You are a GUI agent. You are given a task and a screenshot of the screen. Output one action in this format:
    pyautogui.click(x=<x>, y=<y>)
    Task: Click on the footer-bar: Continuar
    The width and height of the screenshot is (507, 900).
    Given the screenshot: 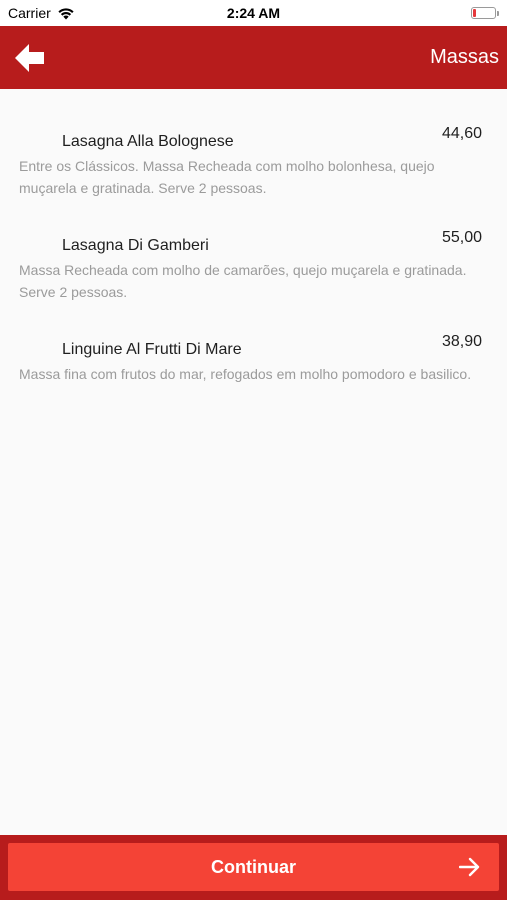 What is the action you would take?
    pyautogui.click(x=253, y=867)
    